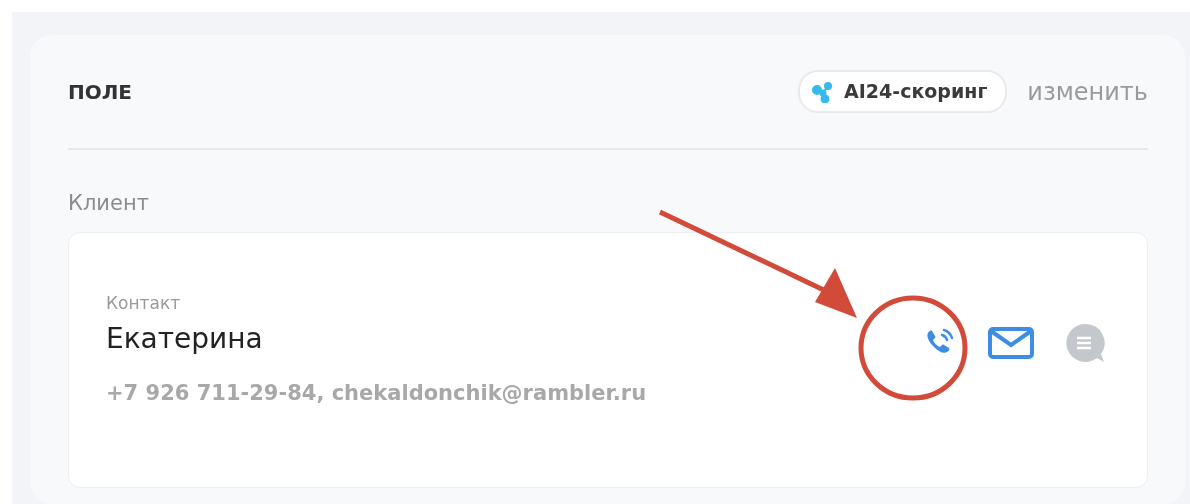 This screenshot has width=1190, height=504. What do you see at coordinates (823, 91) in the screenshot?
I see `network-icon` at bounding box center [823, 91].